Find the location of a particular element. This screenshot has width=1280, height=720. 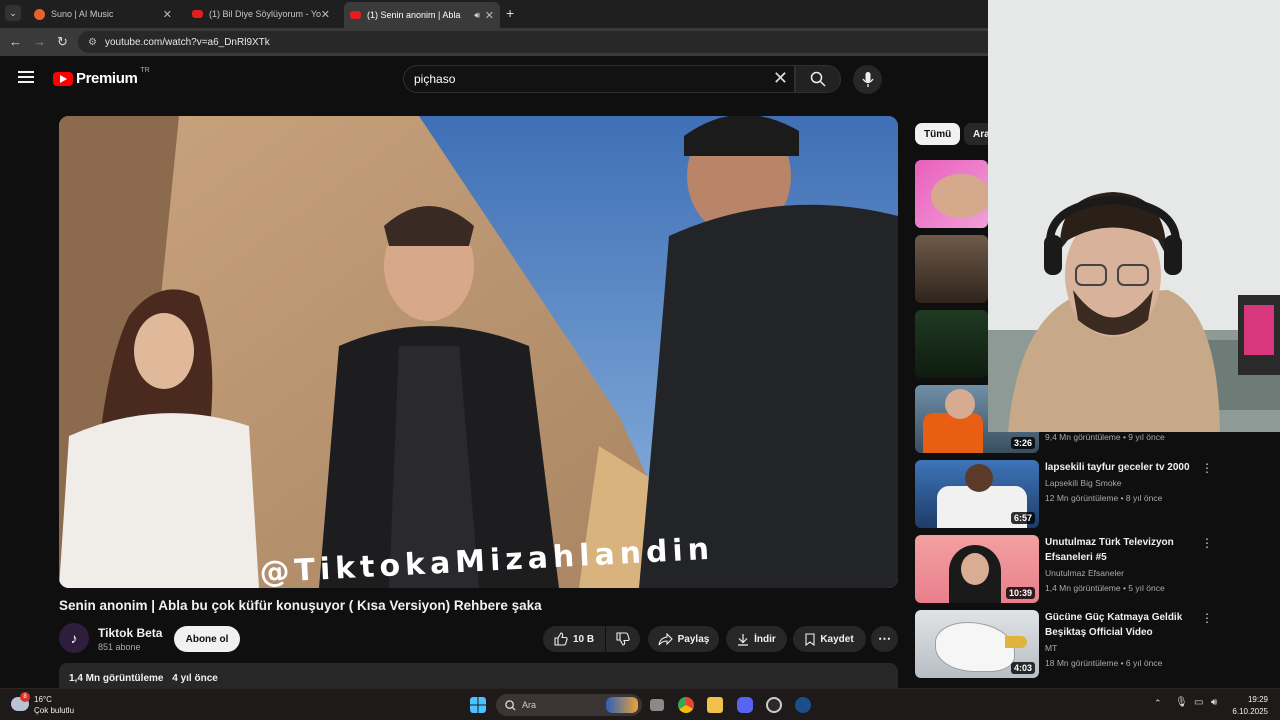

recommended-meta: 9,4 Mn görüntüleme • 9 yıl önce is located at coordinates (1105, 437).